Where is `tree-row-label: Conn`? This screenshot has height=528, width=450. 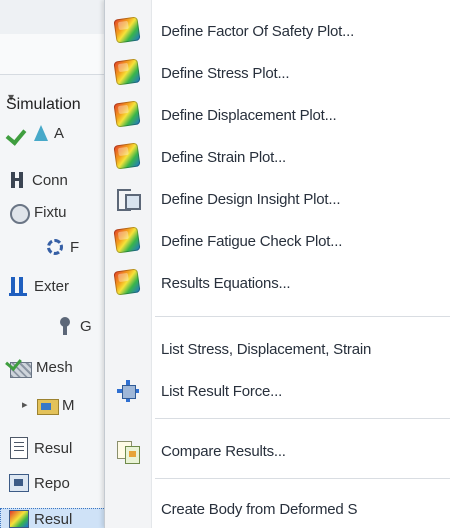
tree-row-label: Conn is located at coordinates (50, 180).